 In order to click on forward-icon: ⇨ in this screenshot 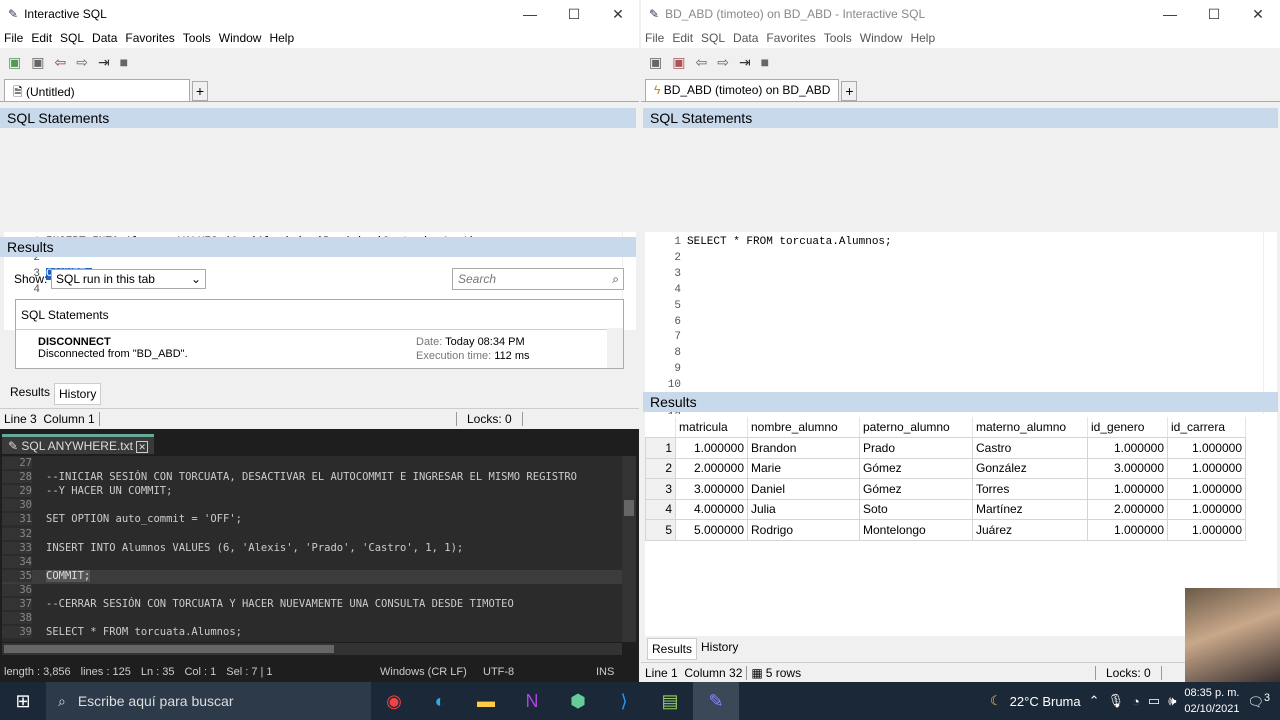, I will do `click(723, 62)`.